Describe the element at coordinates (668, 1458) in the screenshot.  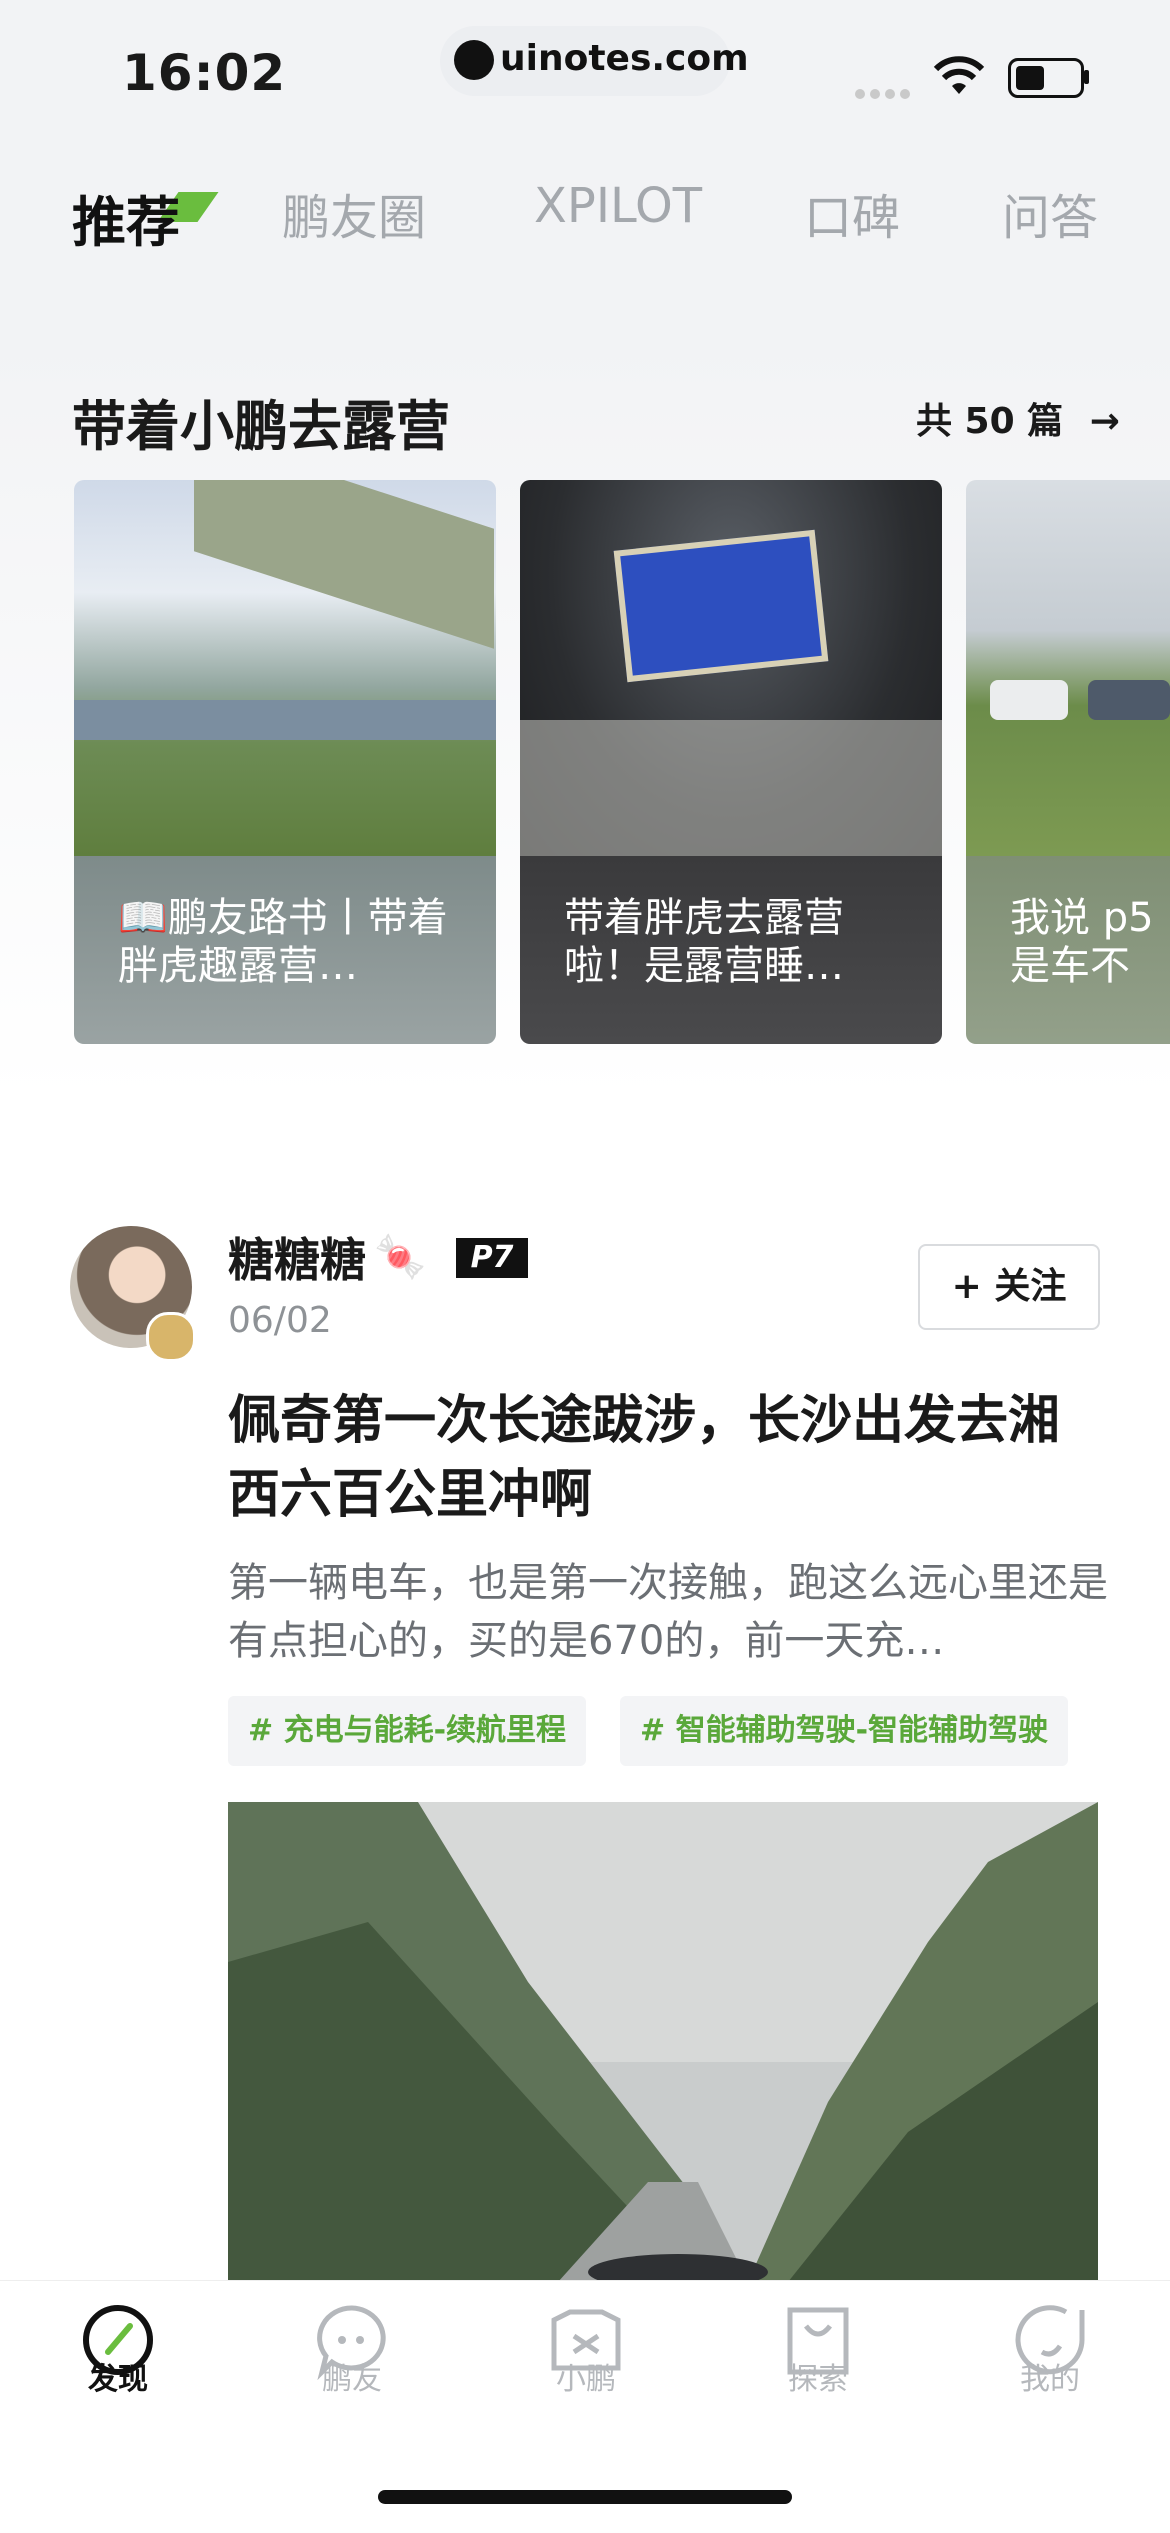
I see `post-title: 佩奇第一次长途跋涉，长沙出发去湘西六百公里冲啊` at that location.